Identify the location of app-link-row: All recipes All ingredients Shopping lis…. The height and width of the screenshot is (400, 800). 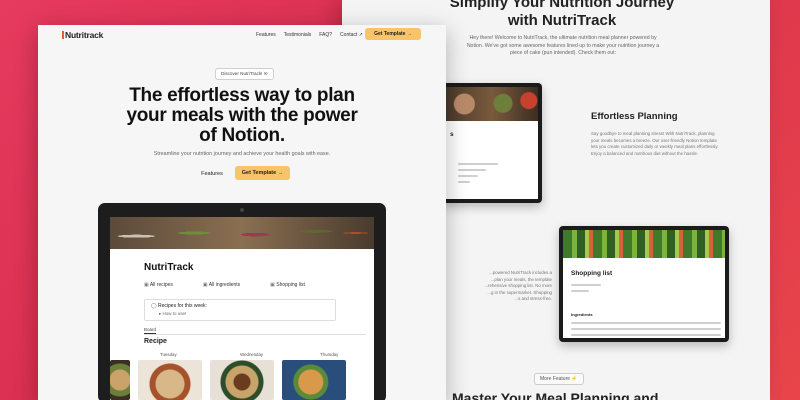
(224, 285).